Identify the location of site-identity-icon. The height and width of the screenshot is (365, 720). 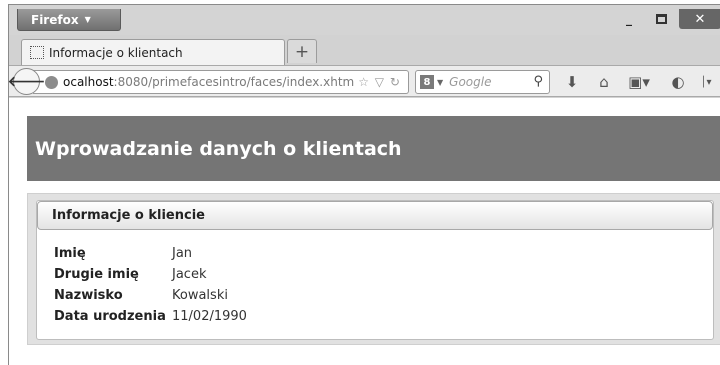
(51, 82).